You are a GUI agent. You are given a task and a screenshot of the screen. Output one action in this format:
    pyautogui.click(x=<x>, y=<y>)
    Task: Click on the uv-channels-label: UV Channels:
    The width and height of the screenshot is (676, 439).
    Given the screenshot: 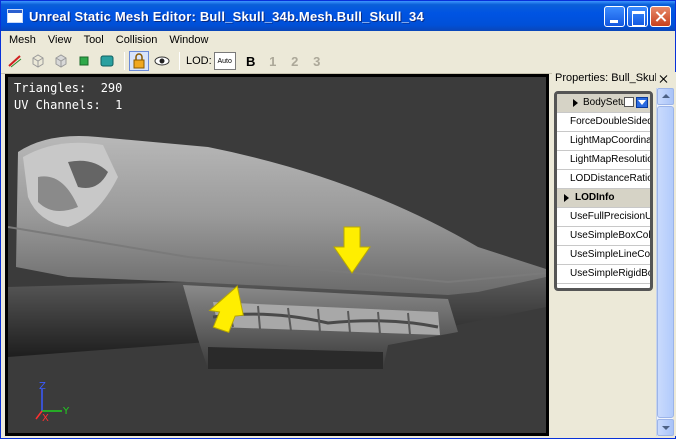 What is the action you would take?
    pyautogui.click(x=57, y=105)
    